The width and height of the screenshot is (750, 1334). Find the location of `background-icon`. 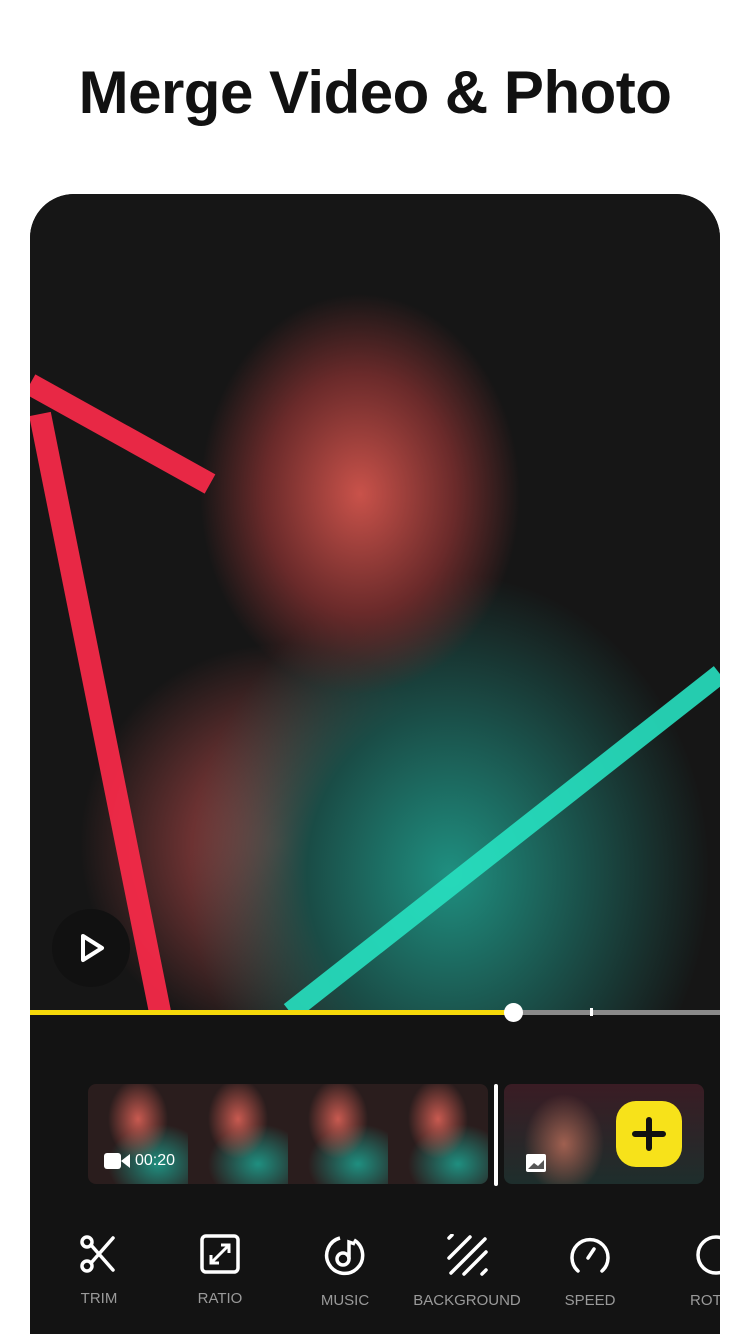

background-icon is located at coordinates (467, 1255).